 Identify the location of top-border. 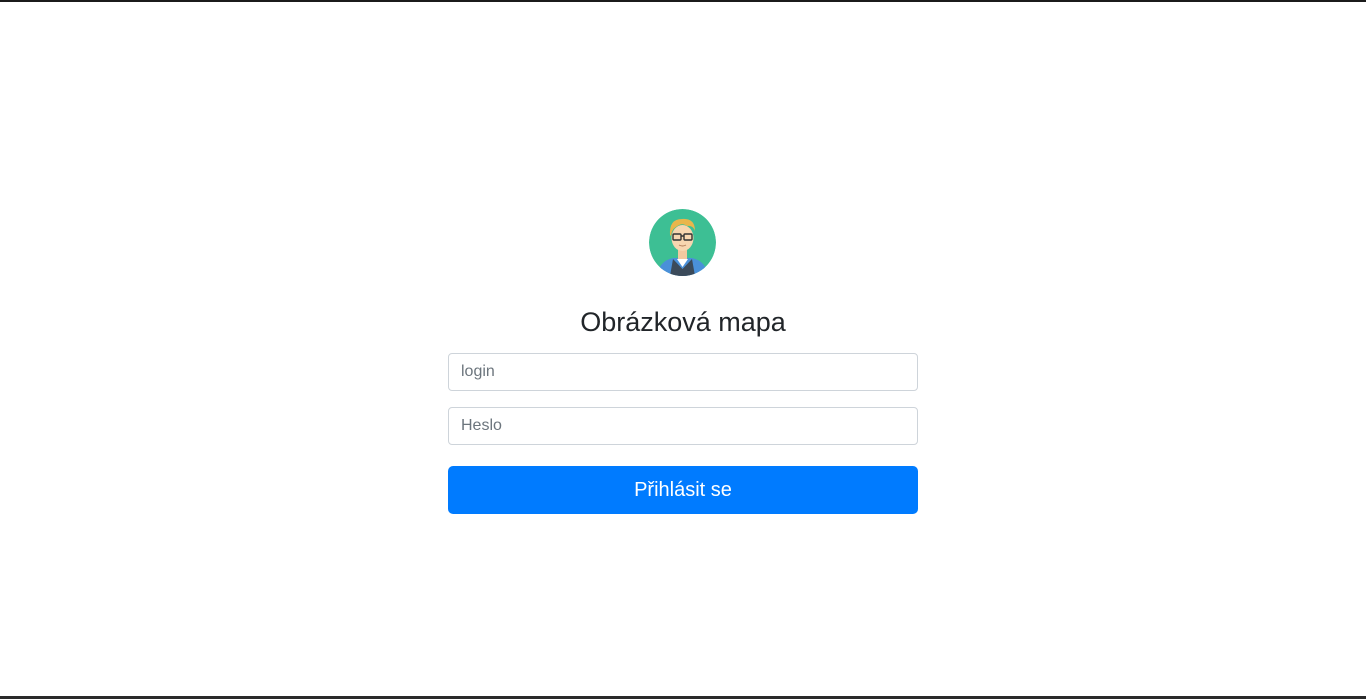
(683, 1).